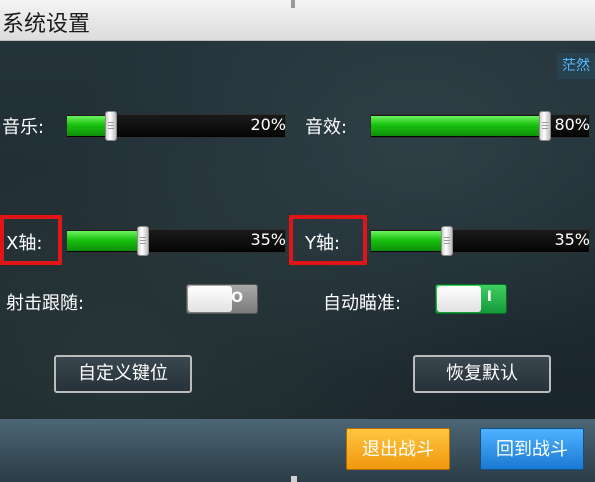  What do you see at coordinates (176, 126) in the screenshot?
I see `music-slider: 20%` at bounding box center [176, 126].